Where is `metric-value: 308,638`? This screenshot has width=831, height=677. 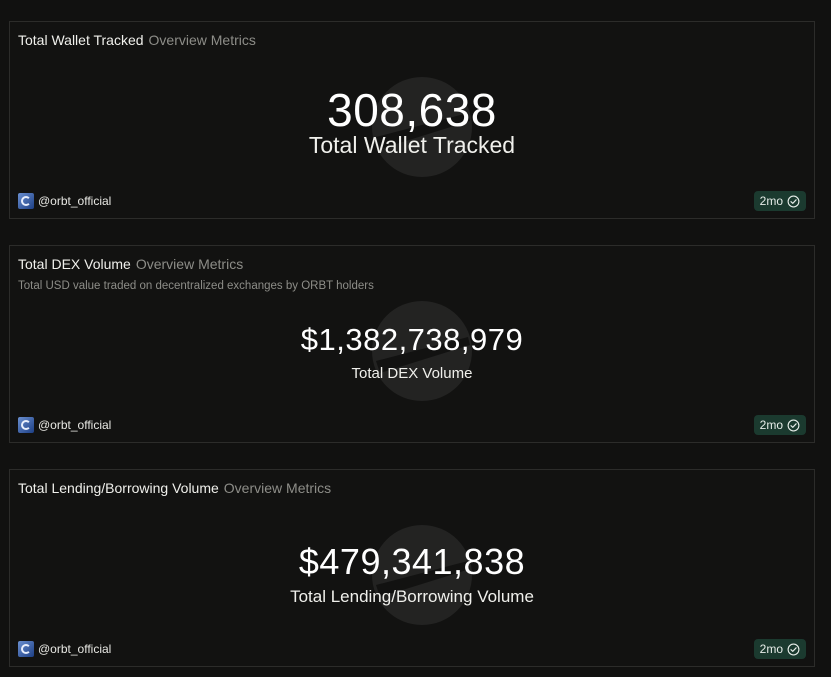 metric-value: 308,638 is located at coordinates (412, 110).